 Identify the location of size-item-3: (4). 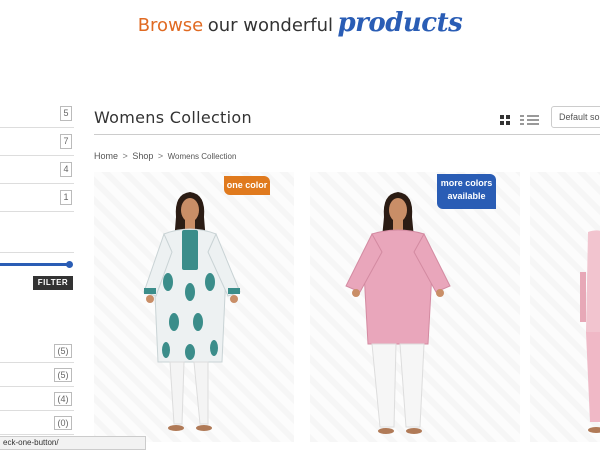
(37, 399).